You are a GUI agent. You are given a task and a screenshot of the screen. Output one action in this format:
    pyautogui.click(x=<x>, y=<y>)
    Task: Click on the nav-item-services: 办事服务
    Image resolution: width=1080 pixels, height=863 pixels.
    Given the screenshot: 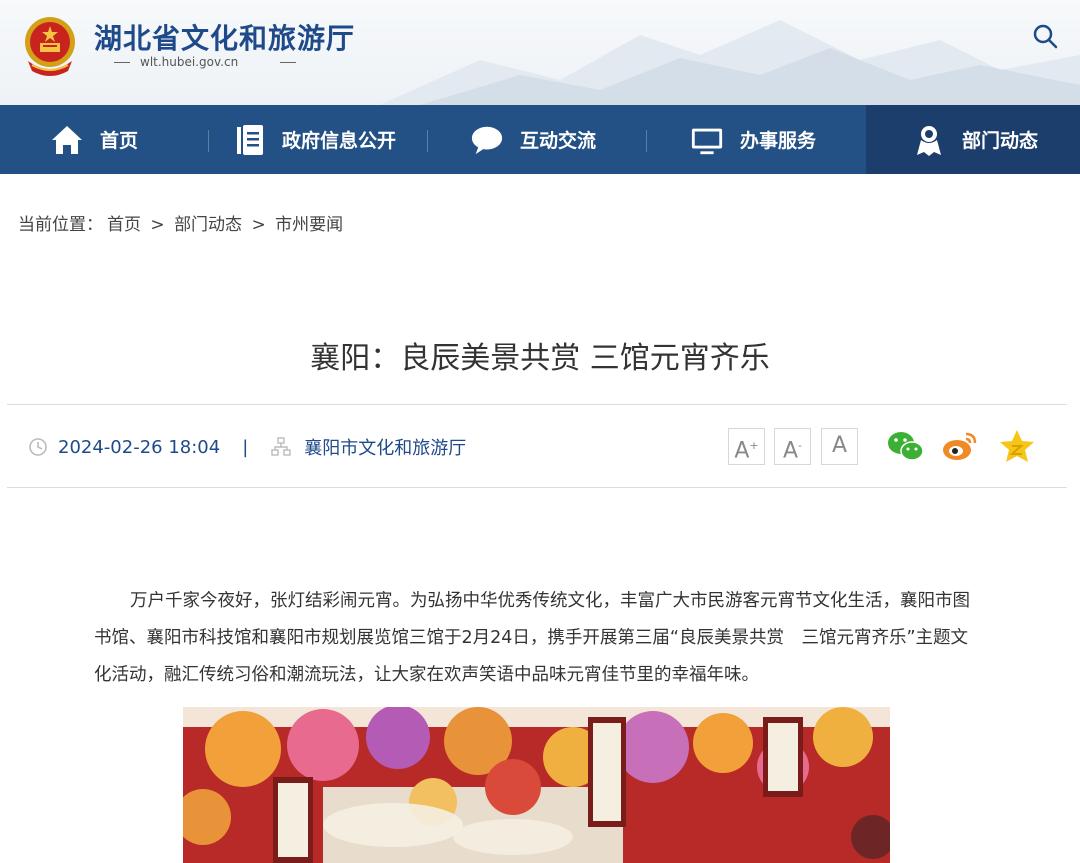 What is the action you would take?
    pyautogui.click(x=765, y=139)
    